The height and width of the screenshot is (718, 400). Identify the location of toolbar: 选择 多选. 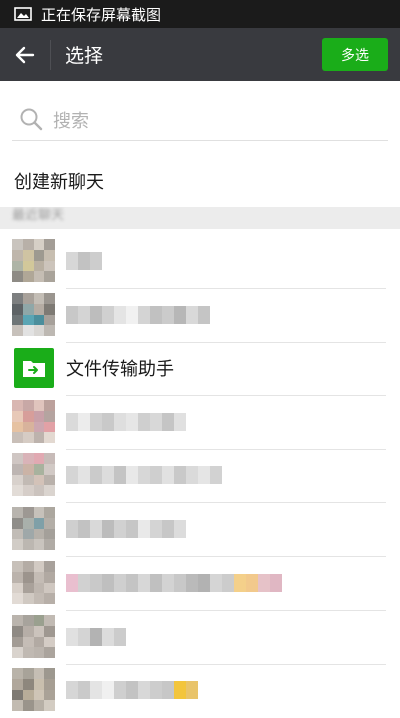
(200, 54).